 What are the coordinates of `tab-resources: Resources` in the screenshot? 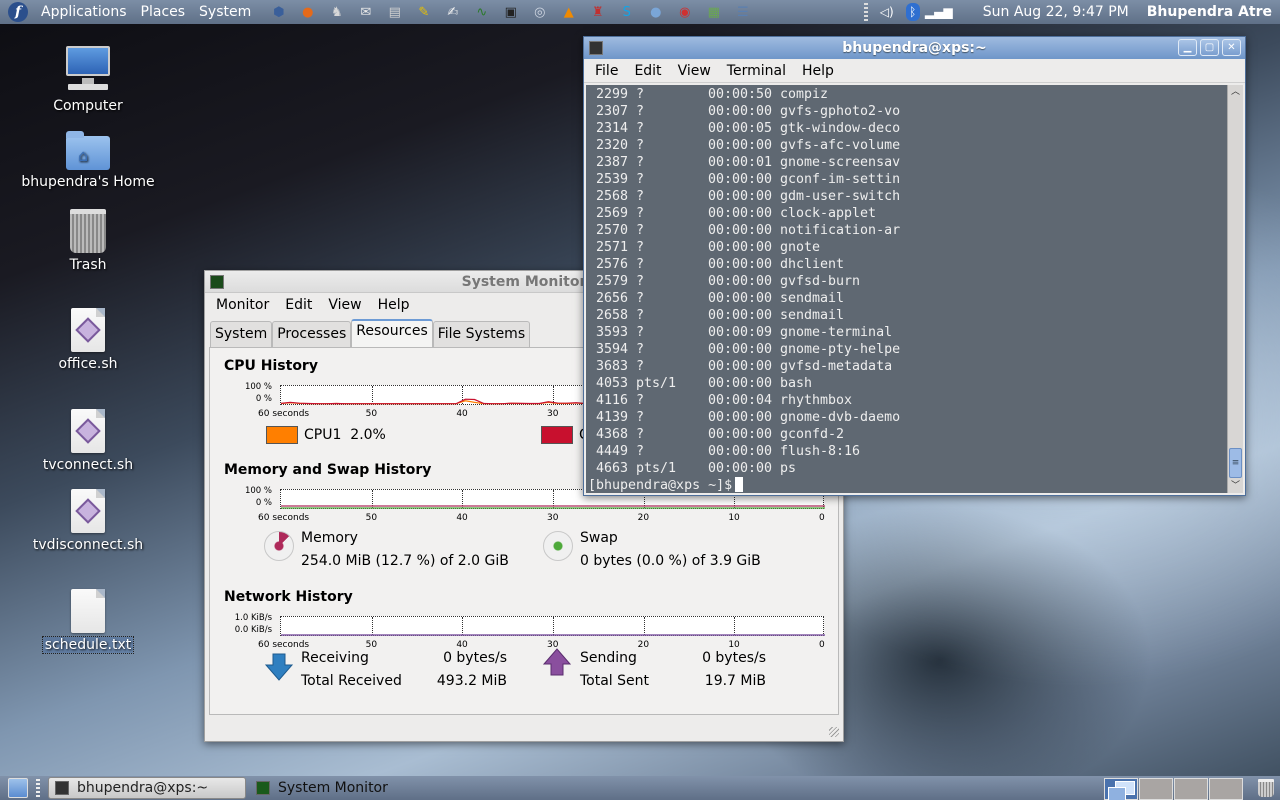 It's located at (392, 333).